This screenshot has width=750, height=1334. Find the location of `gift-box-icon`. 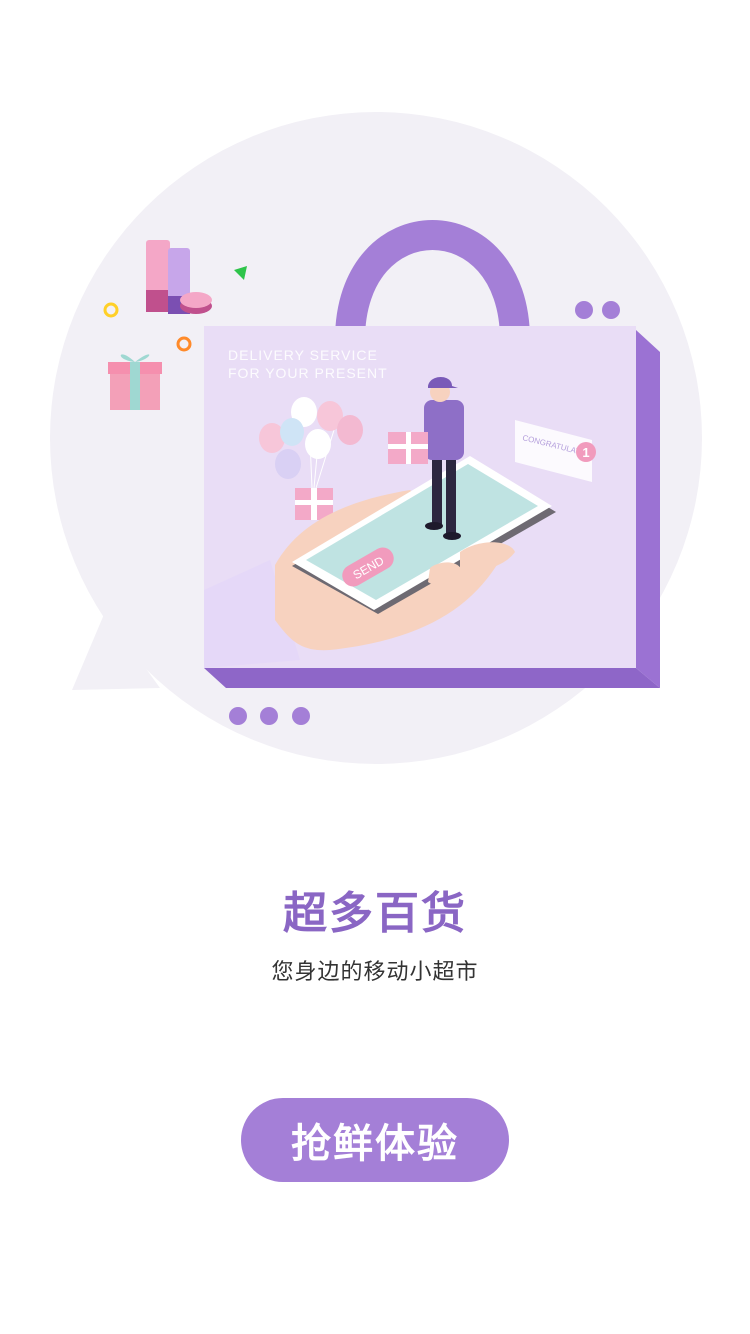

gift-box-icon is located at coordinates (135, 382).